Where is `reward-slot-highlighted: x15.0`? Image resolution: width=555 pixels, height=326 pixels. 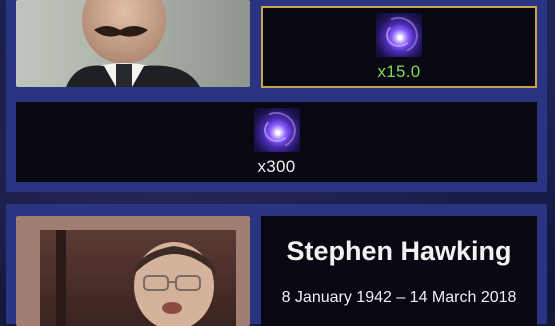
reward-slot-highlighted: x15.0 is located at coordinates (399, 47).